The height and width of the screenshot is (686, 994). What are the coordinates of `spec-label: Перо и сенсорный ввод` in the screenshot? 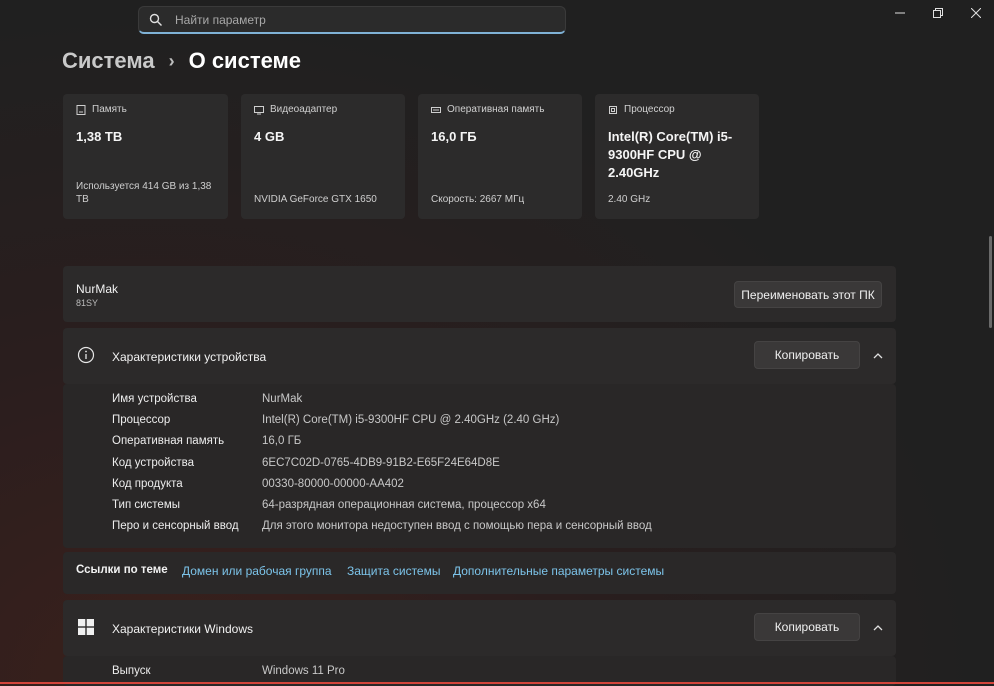 It's located at (175, 526).